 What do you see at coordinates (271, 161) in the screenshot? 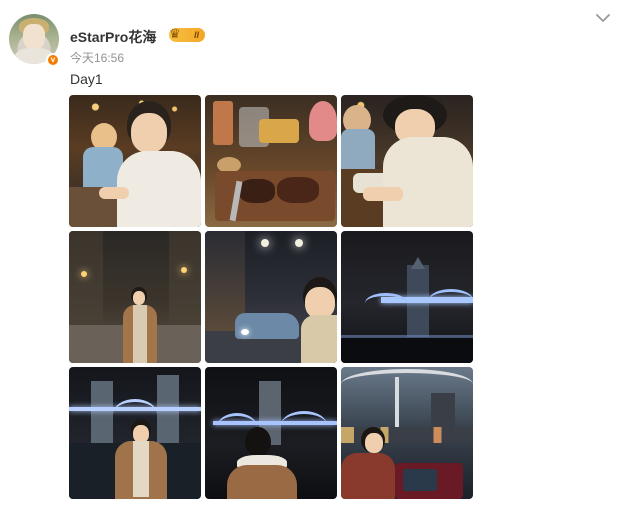
I see `photo-steak-dinner` at bounding box center [271, 161].